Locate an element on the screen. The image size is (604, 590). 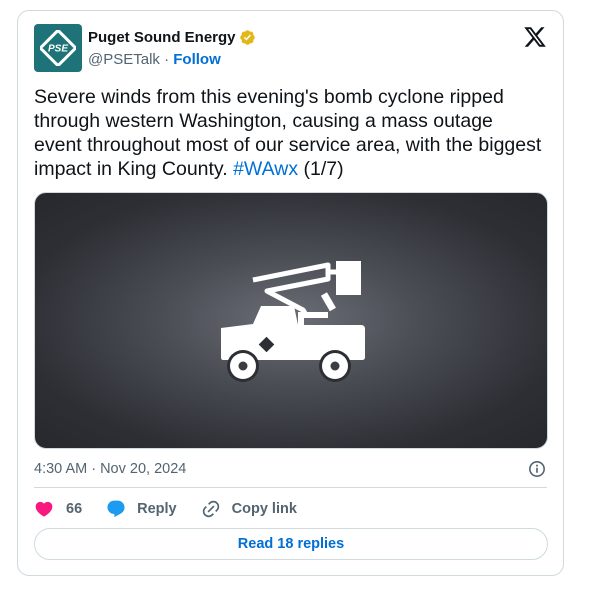
link-icon is located at coordinates (210, 509).